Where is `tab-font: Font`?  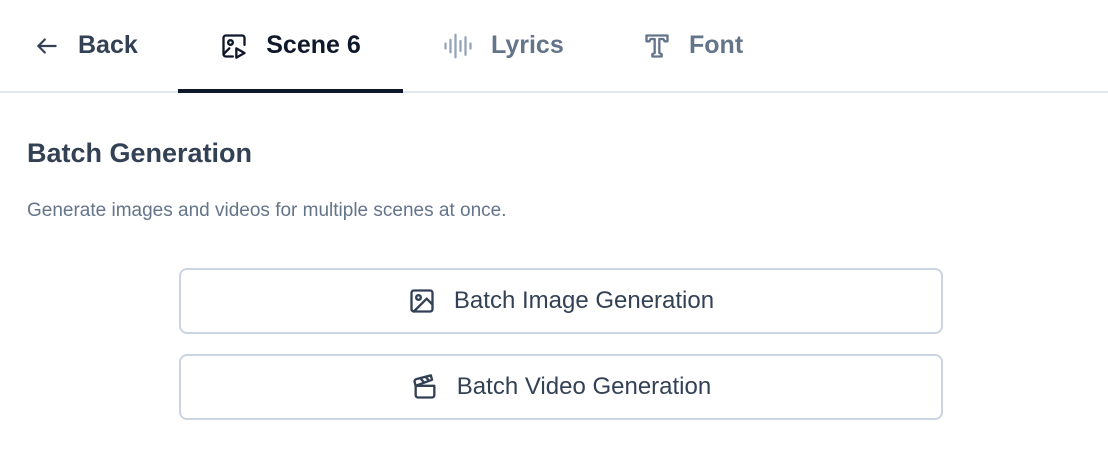 tab-font: Font is located at coordinates (693, 45).